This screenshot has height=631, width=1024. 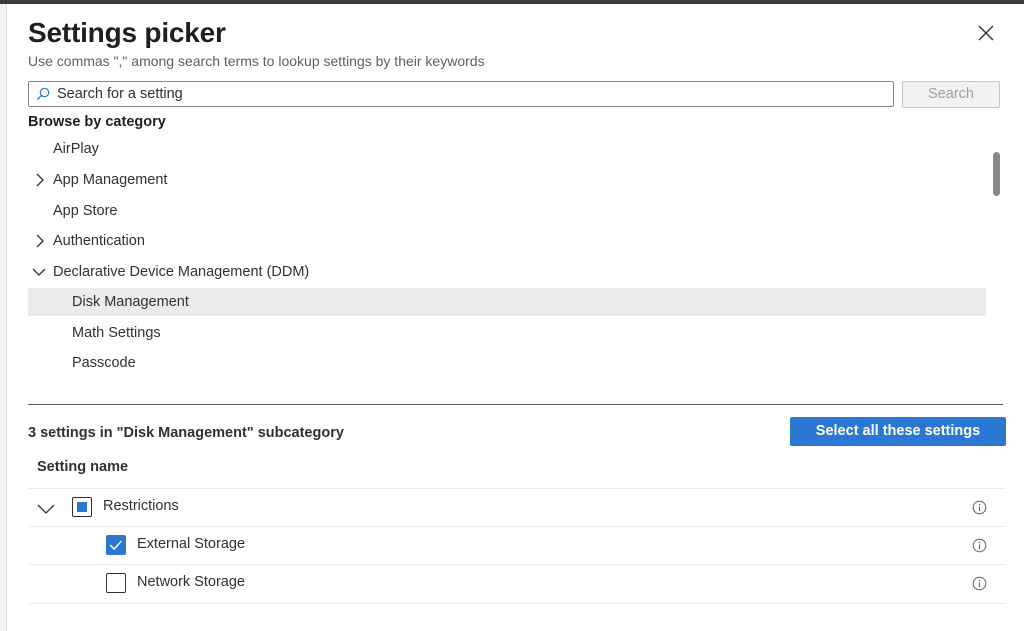 What do you see at coordinates (472, 94) in the screenshot?
I see `search-input` at bounding box center [472, 94].